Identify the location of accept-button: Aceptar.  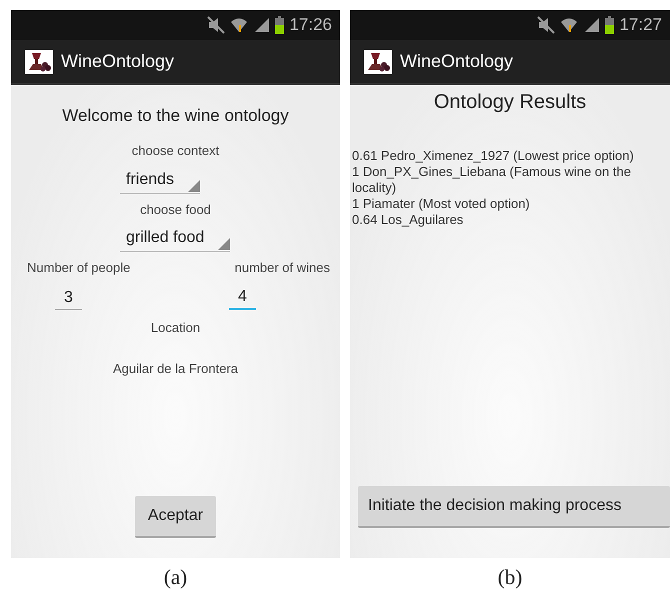
(175, 517).